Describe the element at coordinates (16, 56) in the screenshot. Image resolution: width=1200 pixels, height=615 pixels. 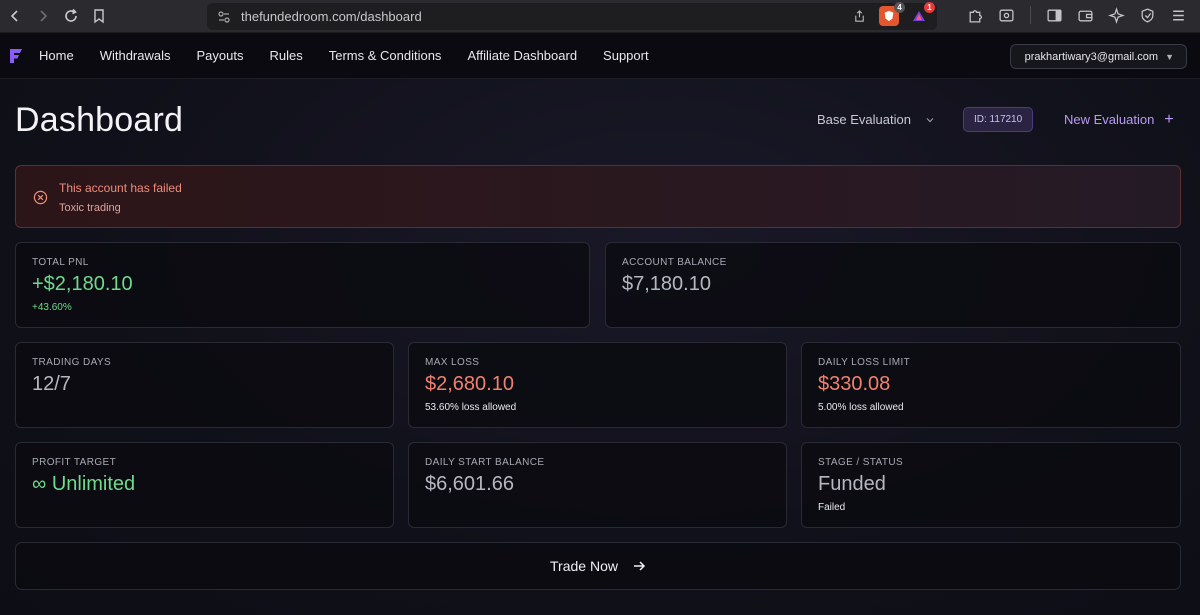
I see `funded-room-logo-icon` at that location.